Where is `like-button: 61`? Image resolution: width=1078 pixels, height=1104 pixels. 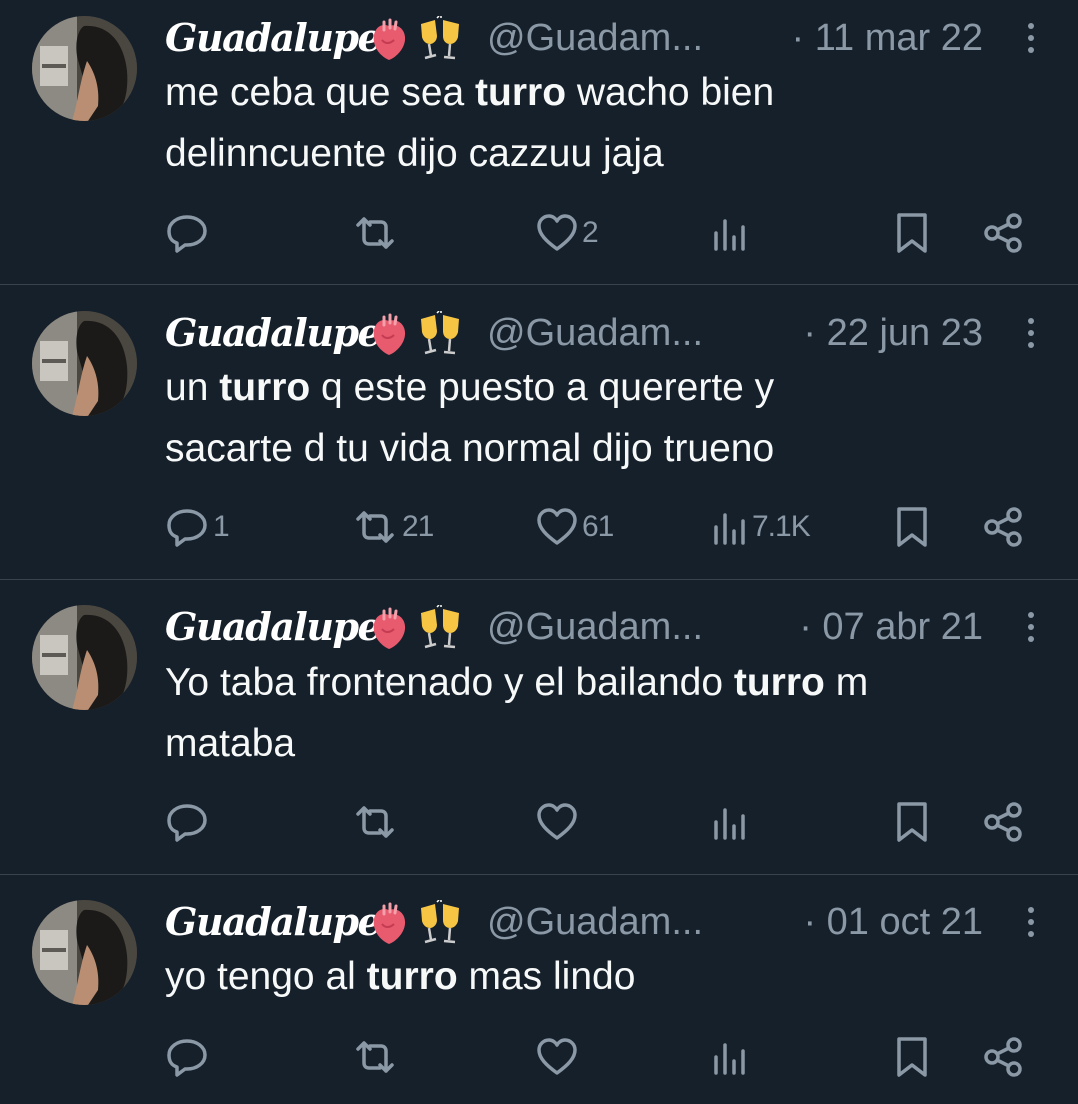
like-button: 61 is located at coordinates (575, 527).